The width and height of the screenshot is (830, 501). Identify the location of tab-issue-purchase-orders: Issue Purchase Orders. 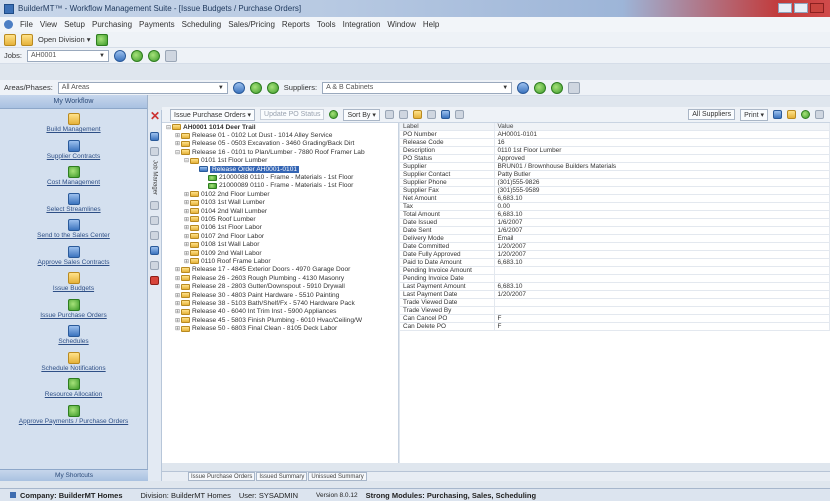
(222, 476).